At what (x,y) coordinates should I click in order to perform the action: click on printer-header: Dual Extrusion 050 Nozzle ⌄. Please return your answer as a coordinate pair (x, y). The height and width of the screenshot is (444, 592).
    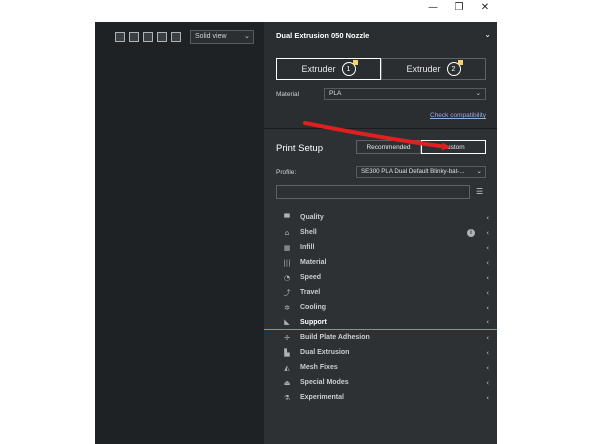
    Looking at the image, I should click on (380, 35).